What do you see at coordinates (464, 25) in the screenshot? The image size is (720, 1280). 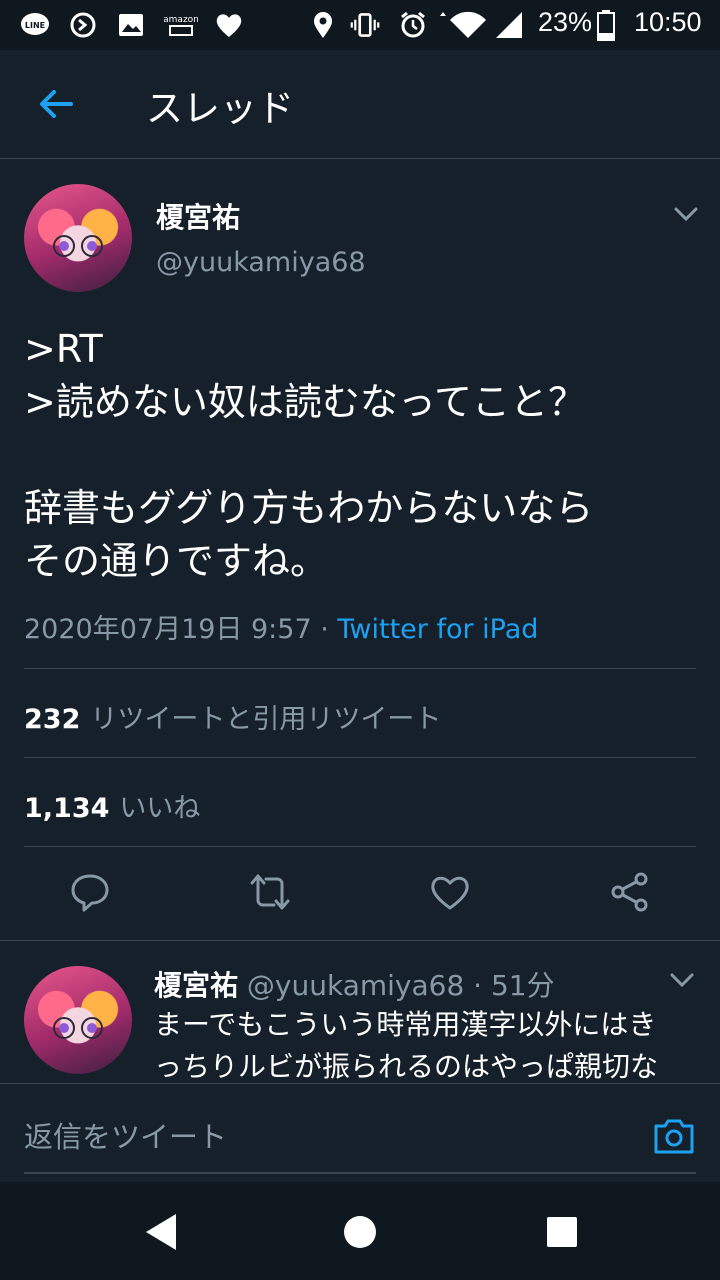 I see `wifi-icon` at bounding box center [464, 25].